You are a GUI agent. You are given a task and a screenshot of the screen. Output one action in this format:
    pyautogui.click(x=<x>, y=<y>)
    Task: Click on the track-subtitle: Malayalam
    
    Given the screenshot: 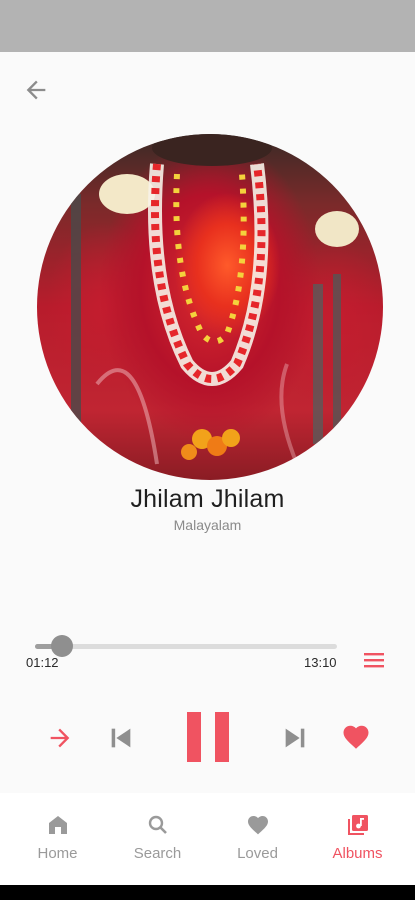 What is the action you would take?
    pyautogui.click(x=207, y=525)
    